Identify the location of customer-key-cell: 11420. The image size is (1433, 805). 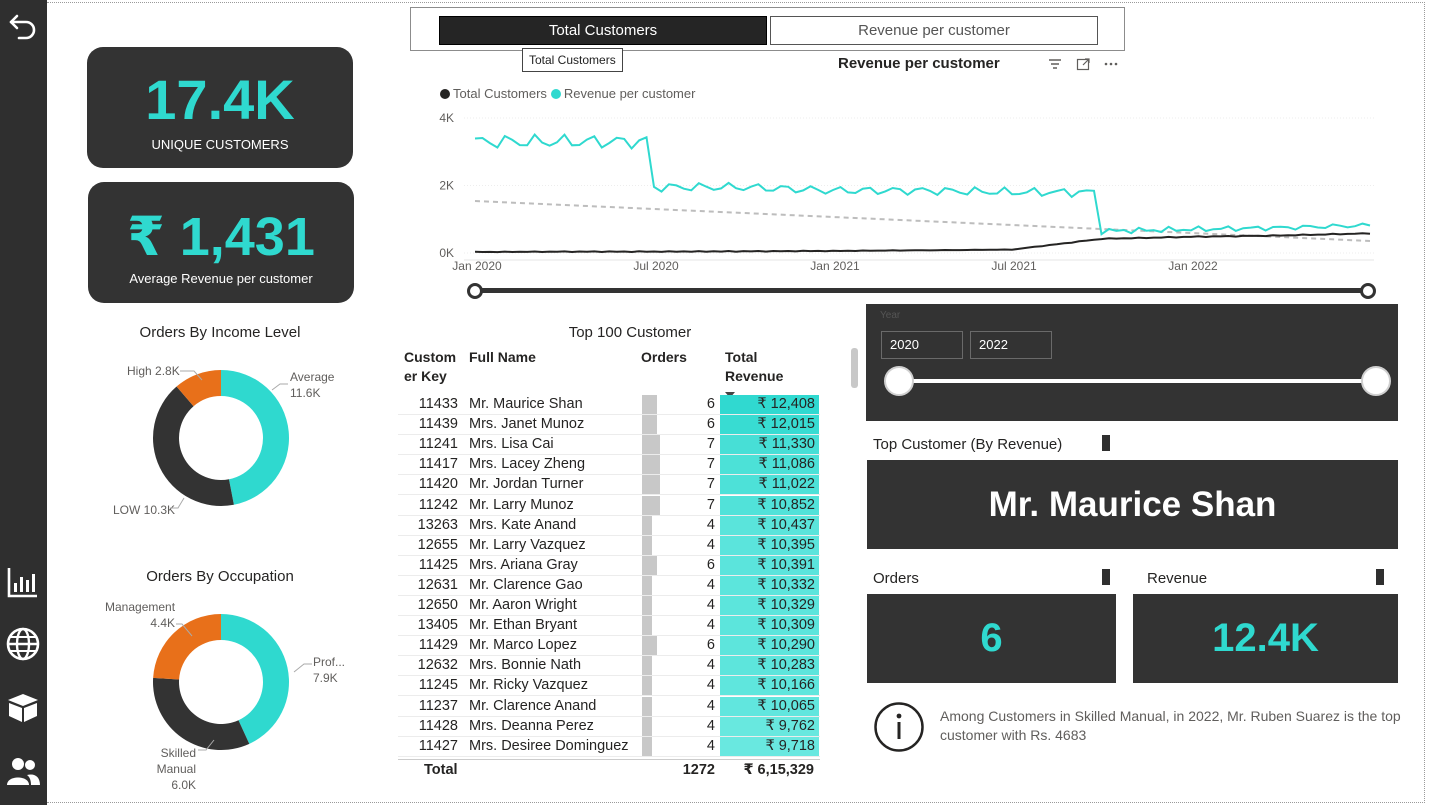
(438, 484).